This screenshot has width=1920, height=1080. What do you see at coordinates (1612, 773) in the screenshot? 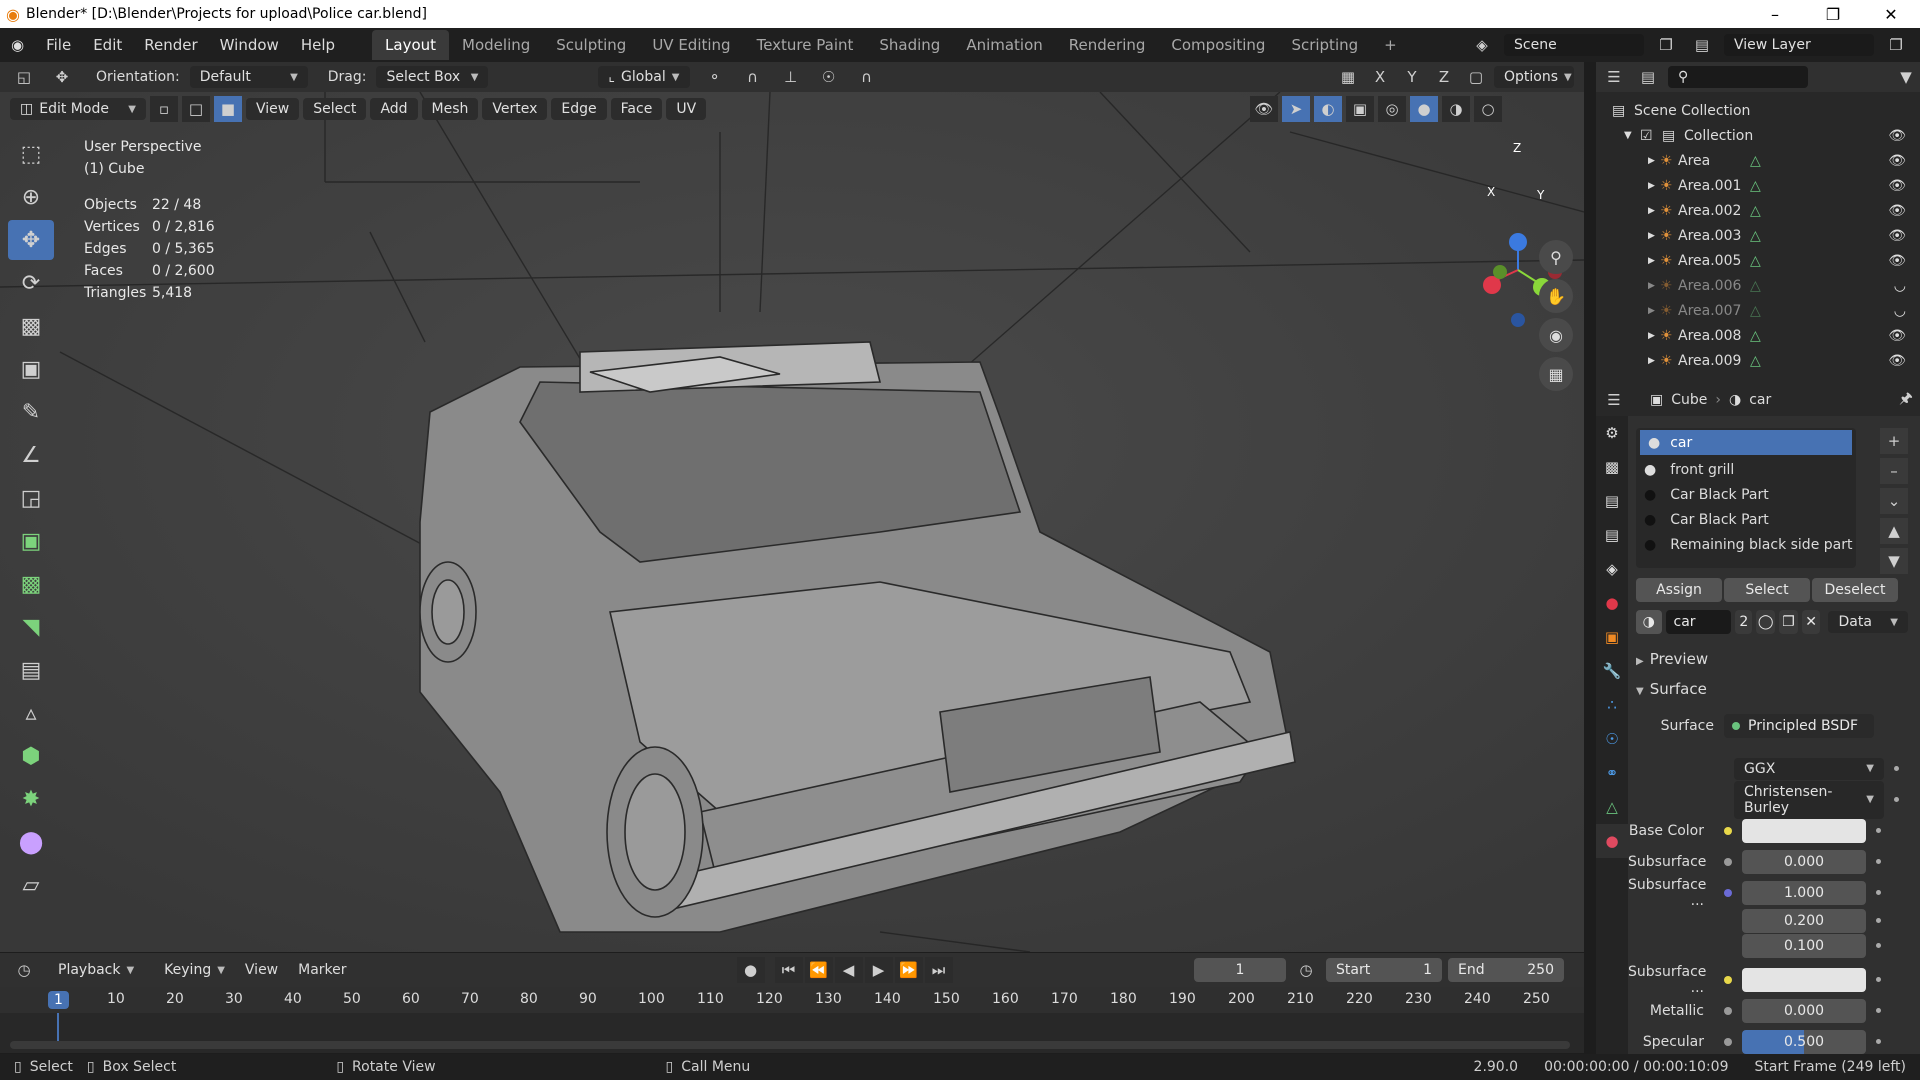
I see `constraints-tab-icon: ⚭` at bounding box center [1612, 773].